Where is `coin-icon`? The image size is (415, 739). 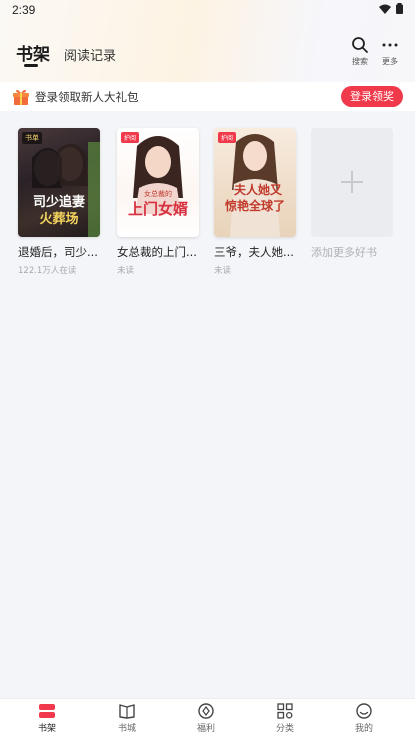
coin-icon is located at coordinates (206, 711).